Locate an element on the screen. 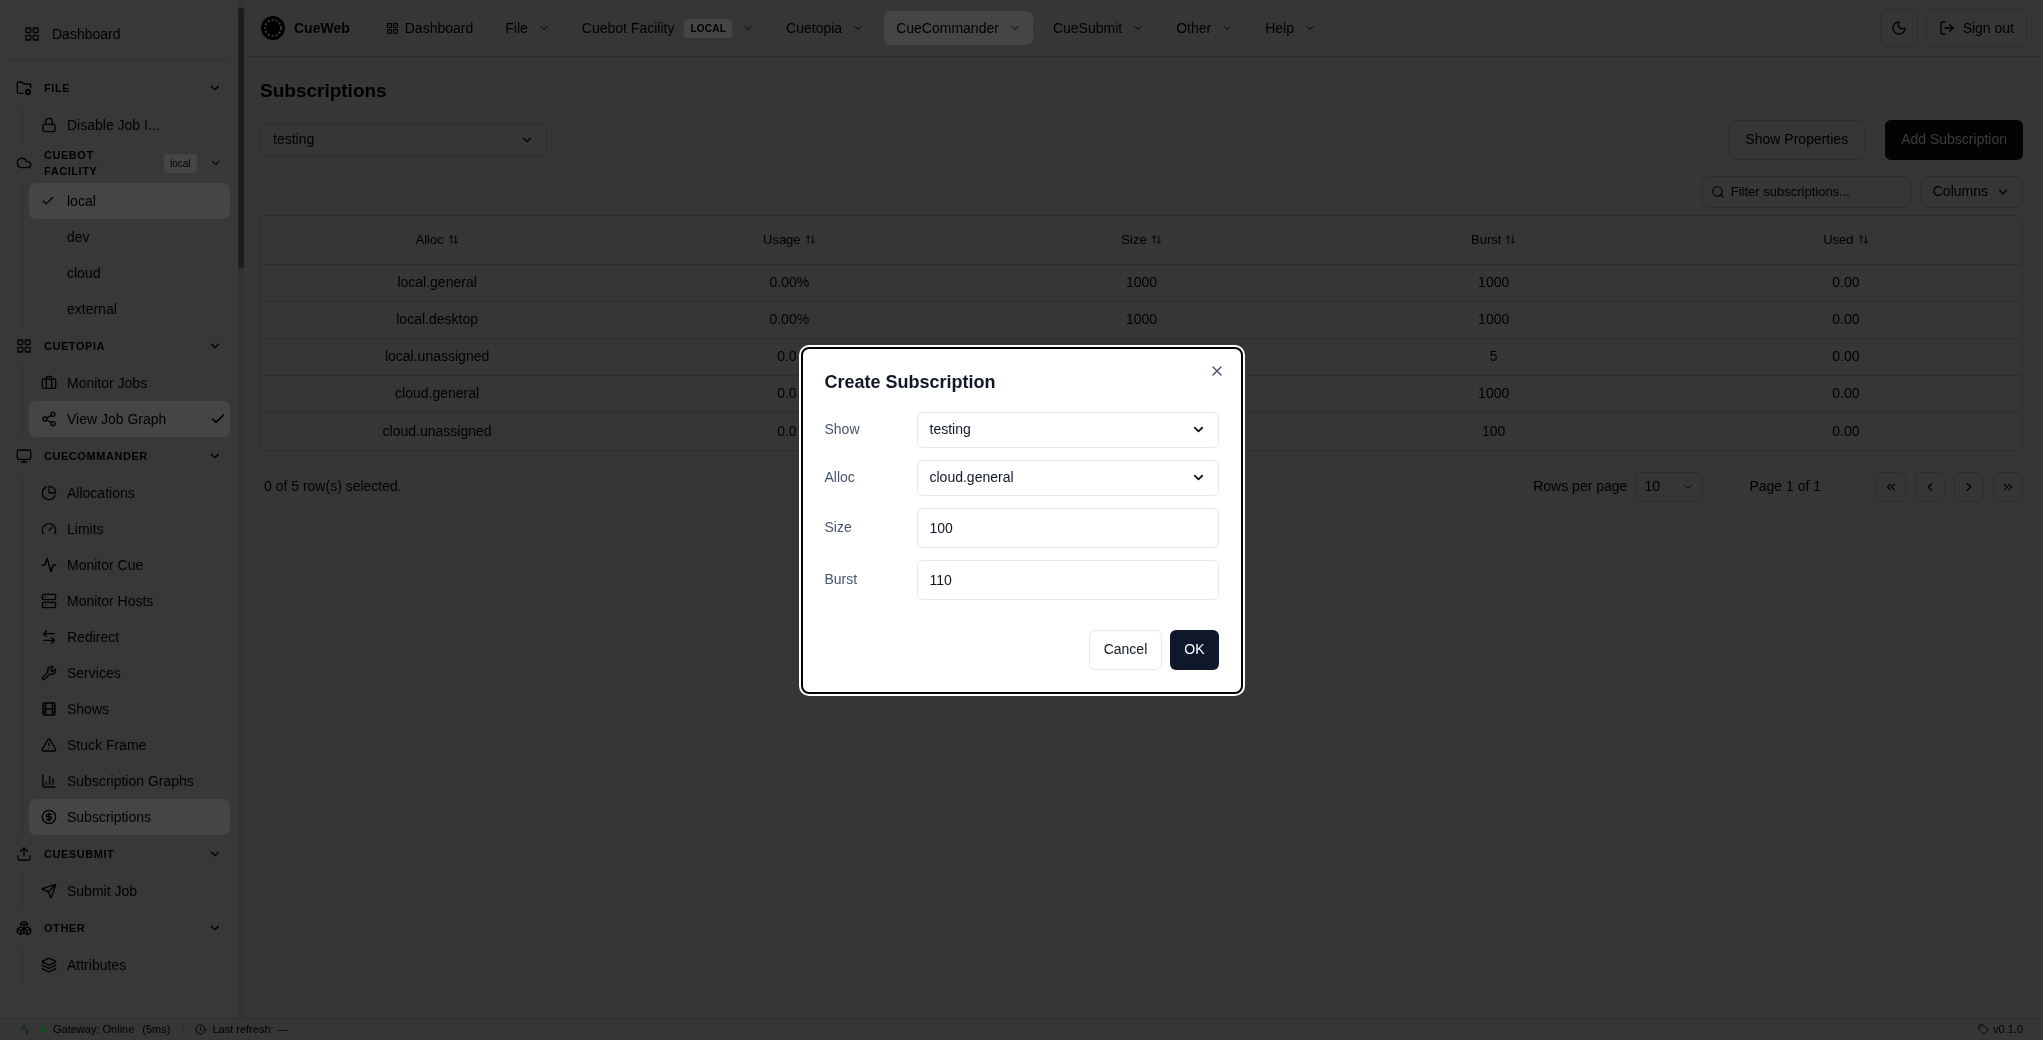 Image resolution: width=2043 pixels, height=1040 pixels. sidebar-item: Dashboard is located at coordinates (119, 34).